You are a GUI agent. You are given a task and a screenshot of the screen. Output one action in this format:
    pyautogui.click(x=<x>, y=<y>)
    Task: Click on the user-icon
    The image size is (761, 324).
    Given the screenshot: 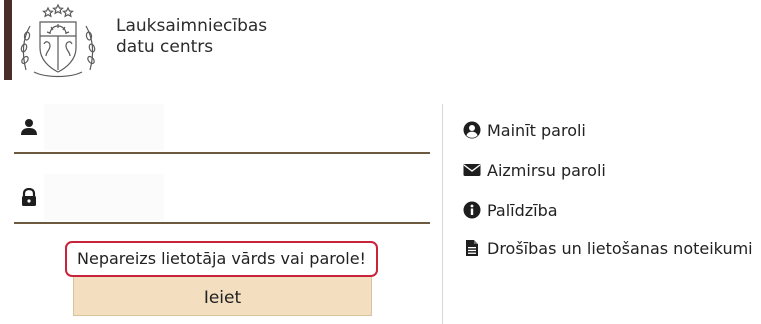 What is the action you would take?
    pyautogui.click(x=29, y=127)
    